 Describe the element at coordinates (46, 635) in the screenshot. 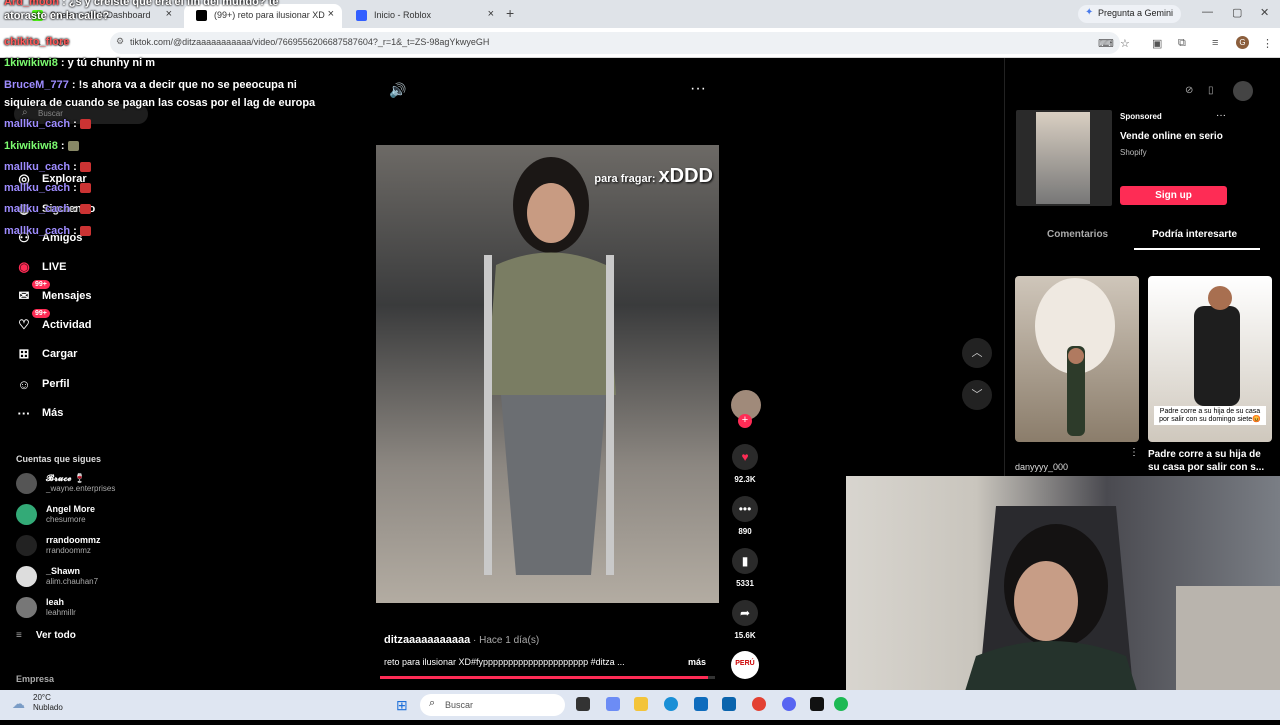

I see `see-all-button: ≡ Ver todo` at that location.